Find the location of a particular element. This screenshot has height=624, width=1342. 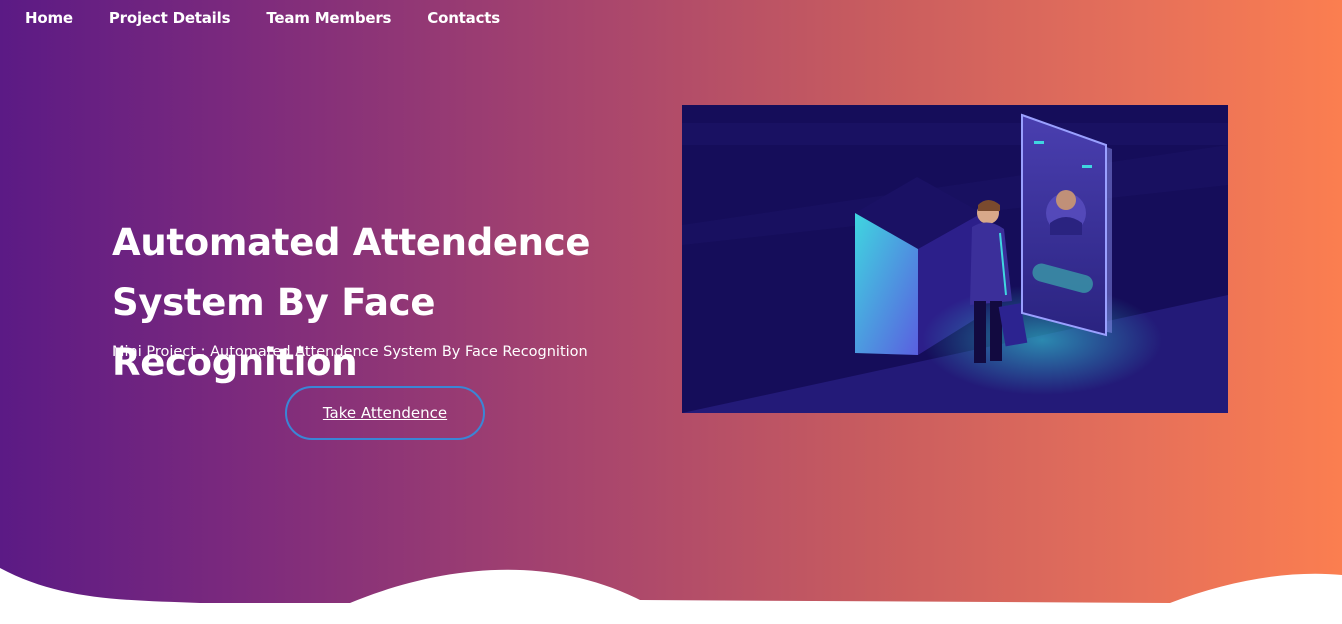

take-attendence-button: Take Attendence is located at coordinates (385, 413).